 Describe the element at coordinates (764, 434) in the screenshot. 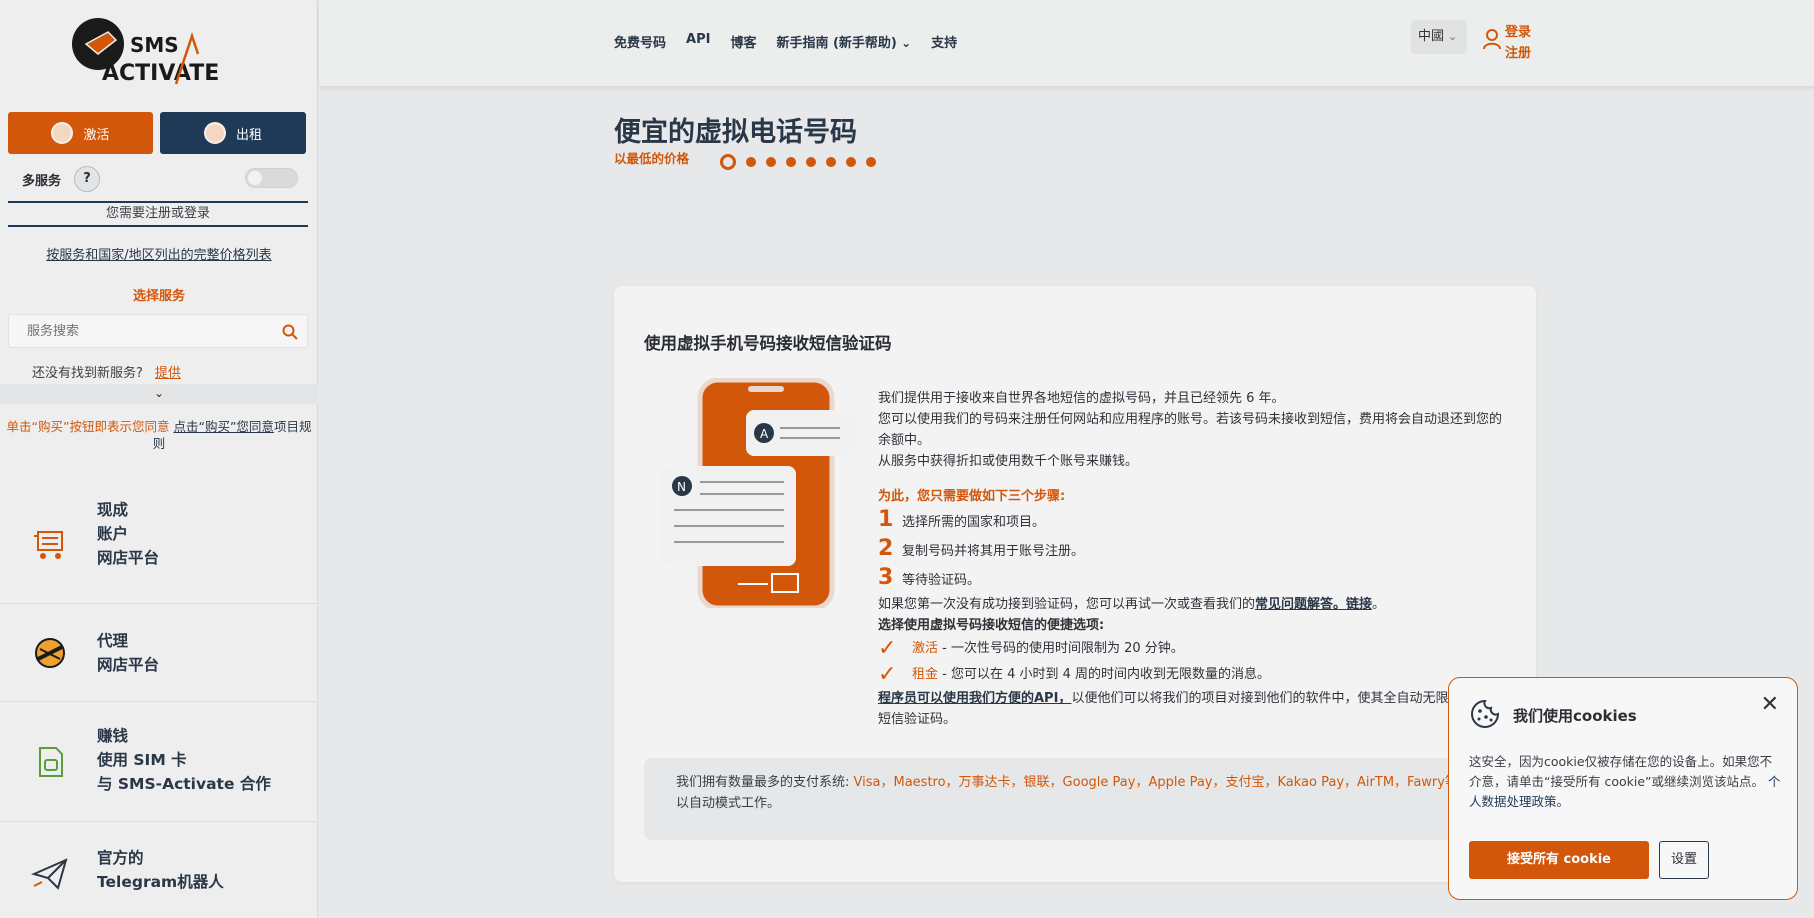

I see `svg-text: A` at that location.